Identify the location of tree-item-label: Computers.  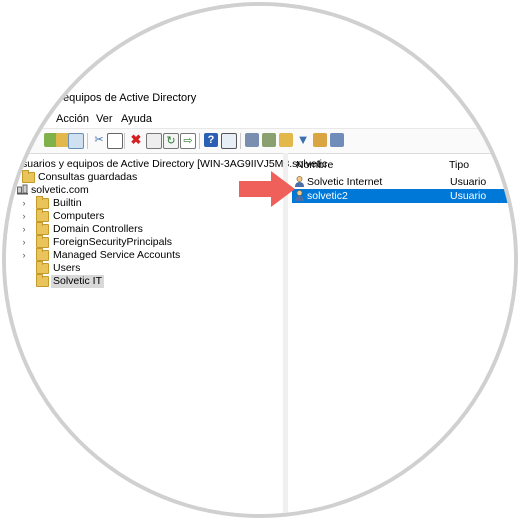
(79, 216).